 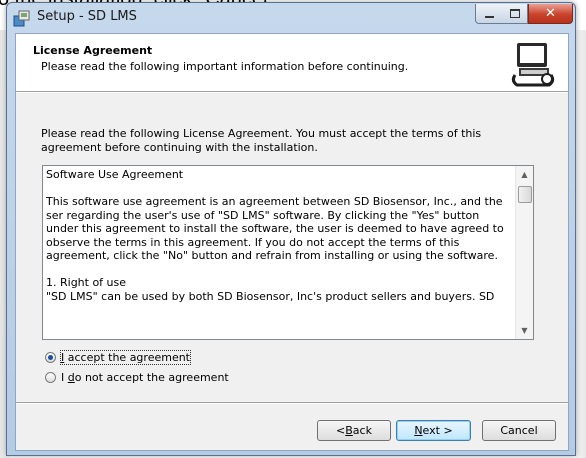 I want to click on back-label-pre: <, so click(x=341, y=430).